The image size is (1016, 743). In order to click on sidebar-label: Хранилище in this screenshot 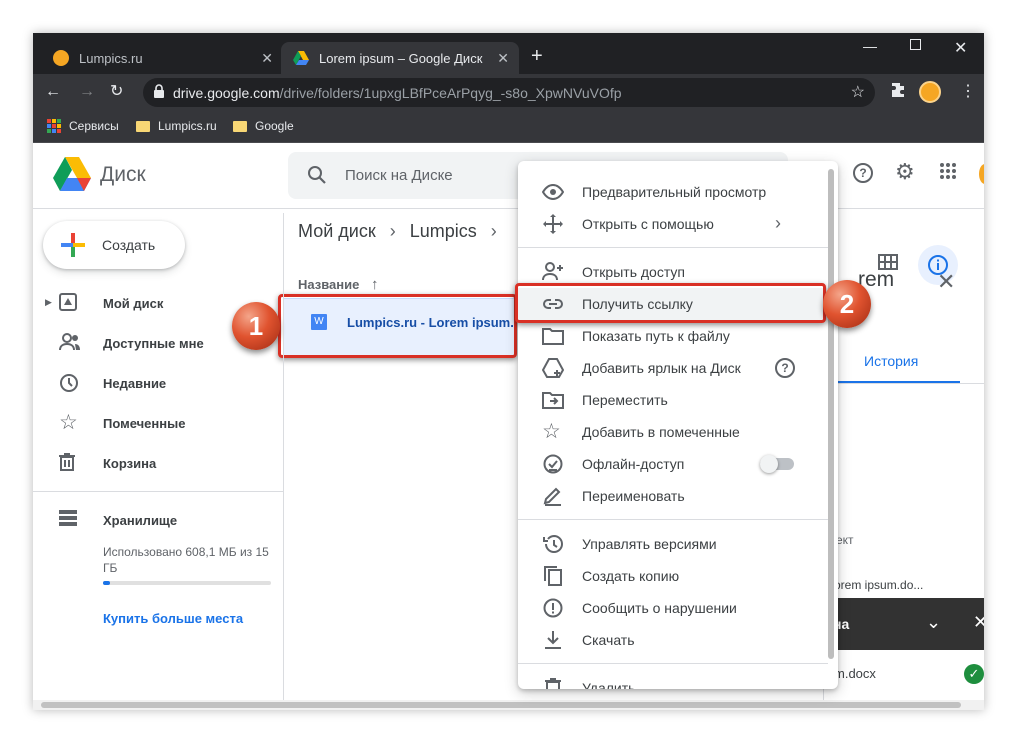, I will do `click(140, 520)`.